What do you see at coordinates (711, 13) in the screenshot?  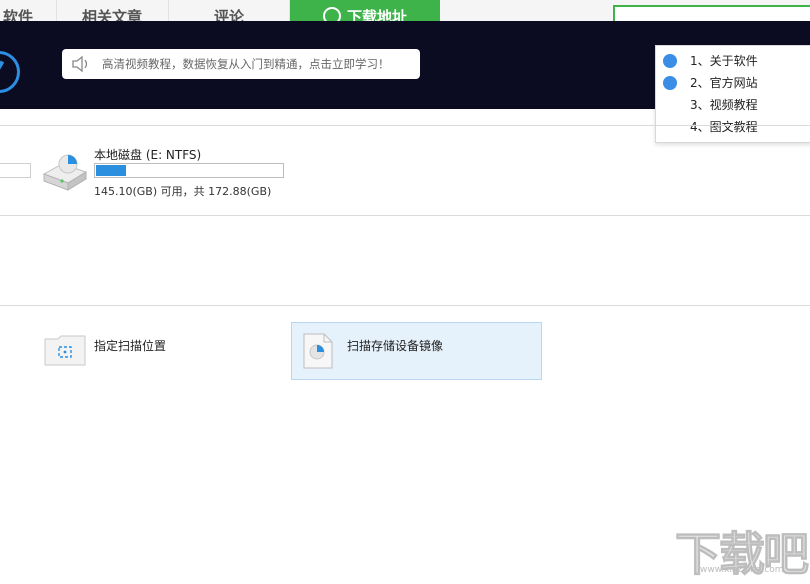 I see `search-box-frame` at bounding box center [711, 13].